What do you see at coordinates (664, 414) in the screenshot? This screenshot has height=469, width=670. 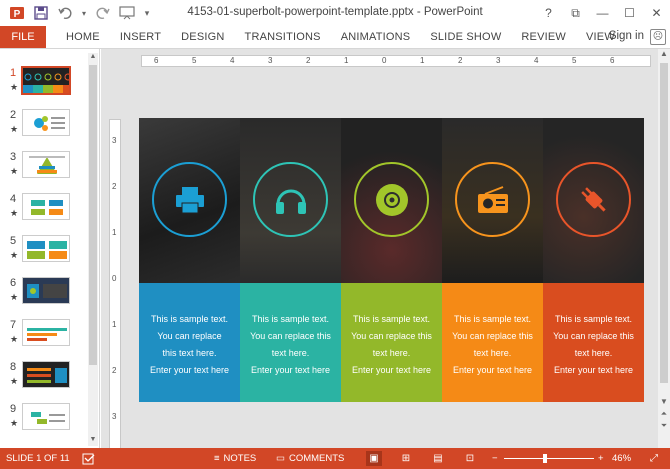 I see `previous-slide-icon: ⏶` at bounding box center [664, 414].